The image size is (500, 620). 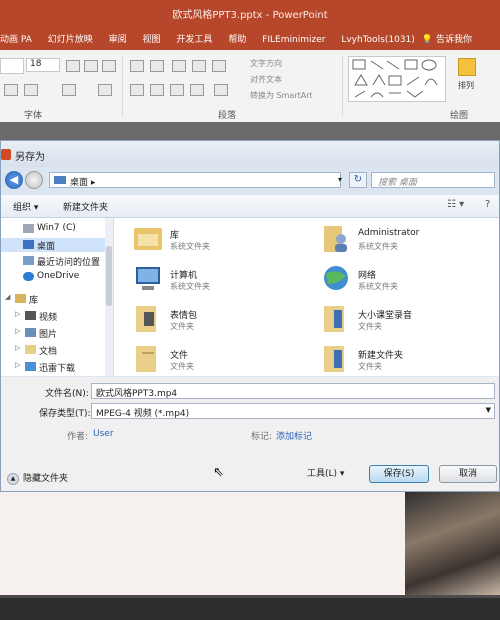 What do you see at coordinates (377, 40) in the screenshot?
I see `tab-lvyhtools: LvyhTools(1031)` at bounding box center [377, 40].